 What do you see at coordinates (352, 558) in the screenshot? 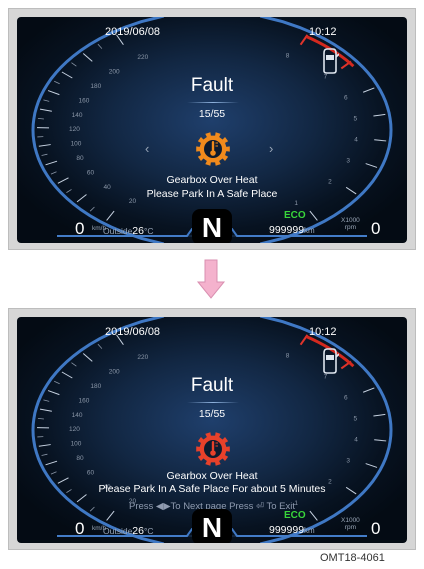
I see `figure-caption: OMT18-4061` at bounding box center [352, 558].